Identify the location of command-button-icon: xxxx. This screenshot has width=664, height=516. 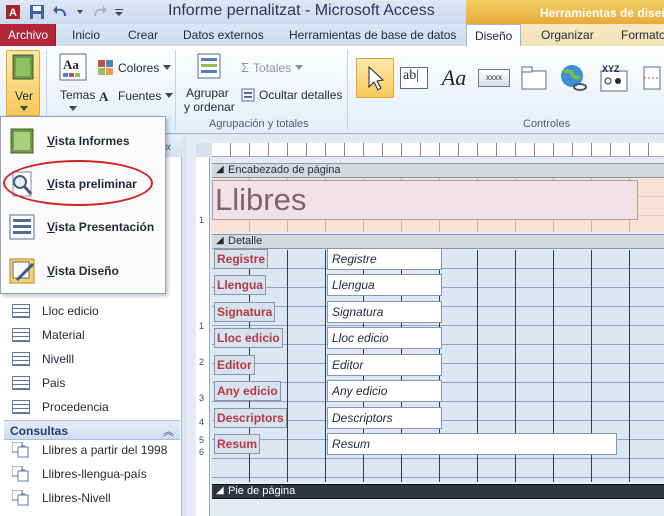
(494, 78).